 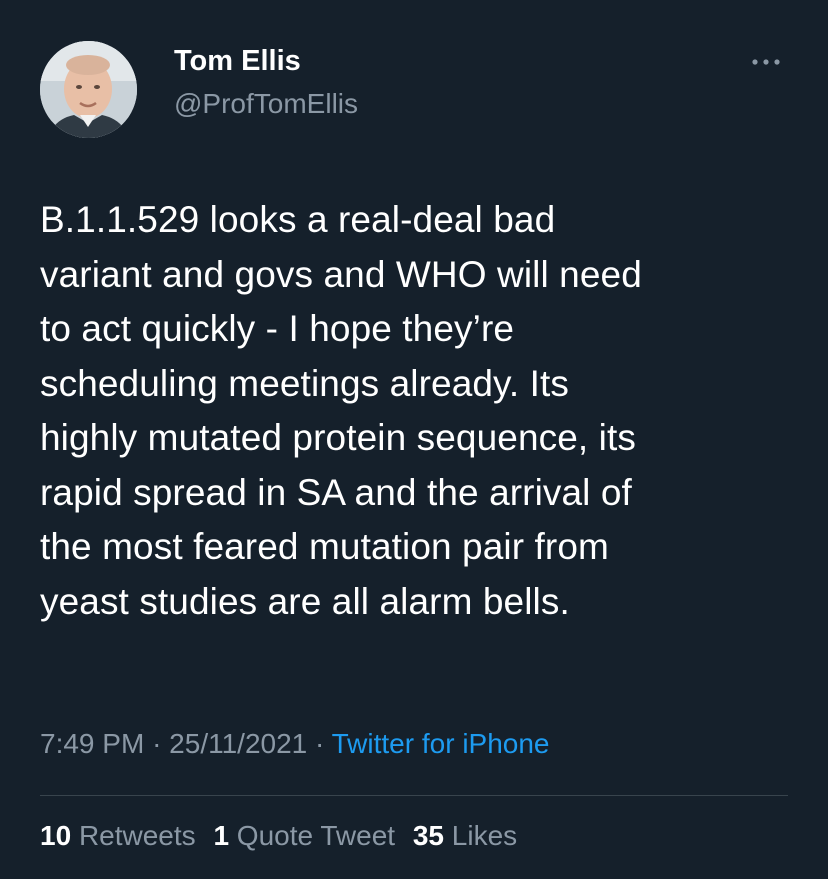 I want to click on tweet-text-line: B.1.1.529 looks a real-deal bad, so click(x=298, y=219).